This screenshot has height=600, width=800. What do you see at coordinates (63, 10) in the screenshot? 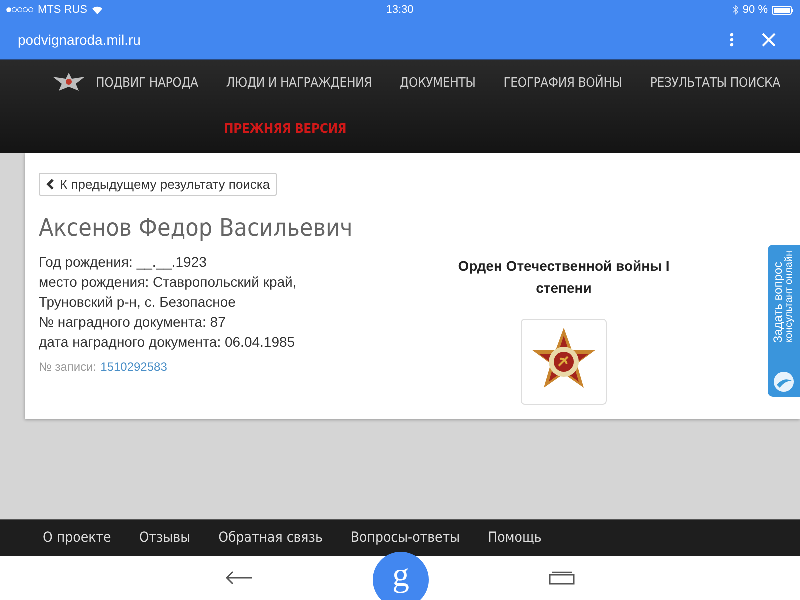
I see `carrier-name: MTS RUS` at bounding box center [63, 10].